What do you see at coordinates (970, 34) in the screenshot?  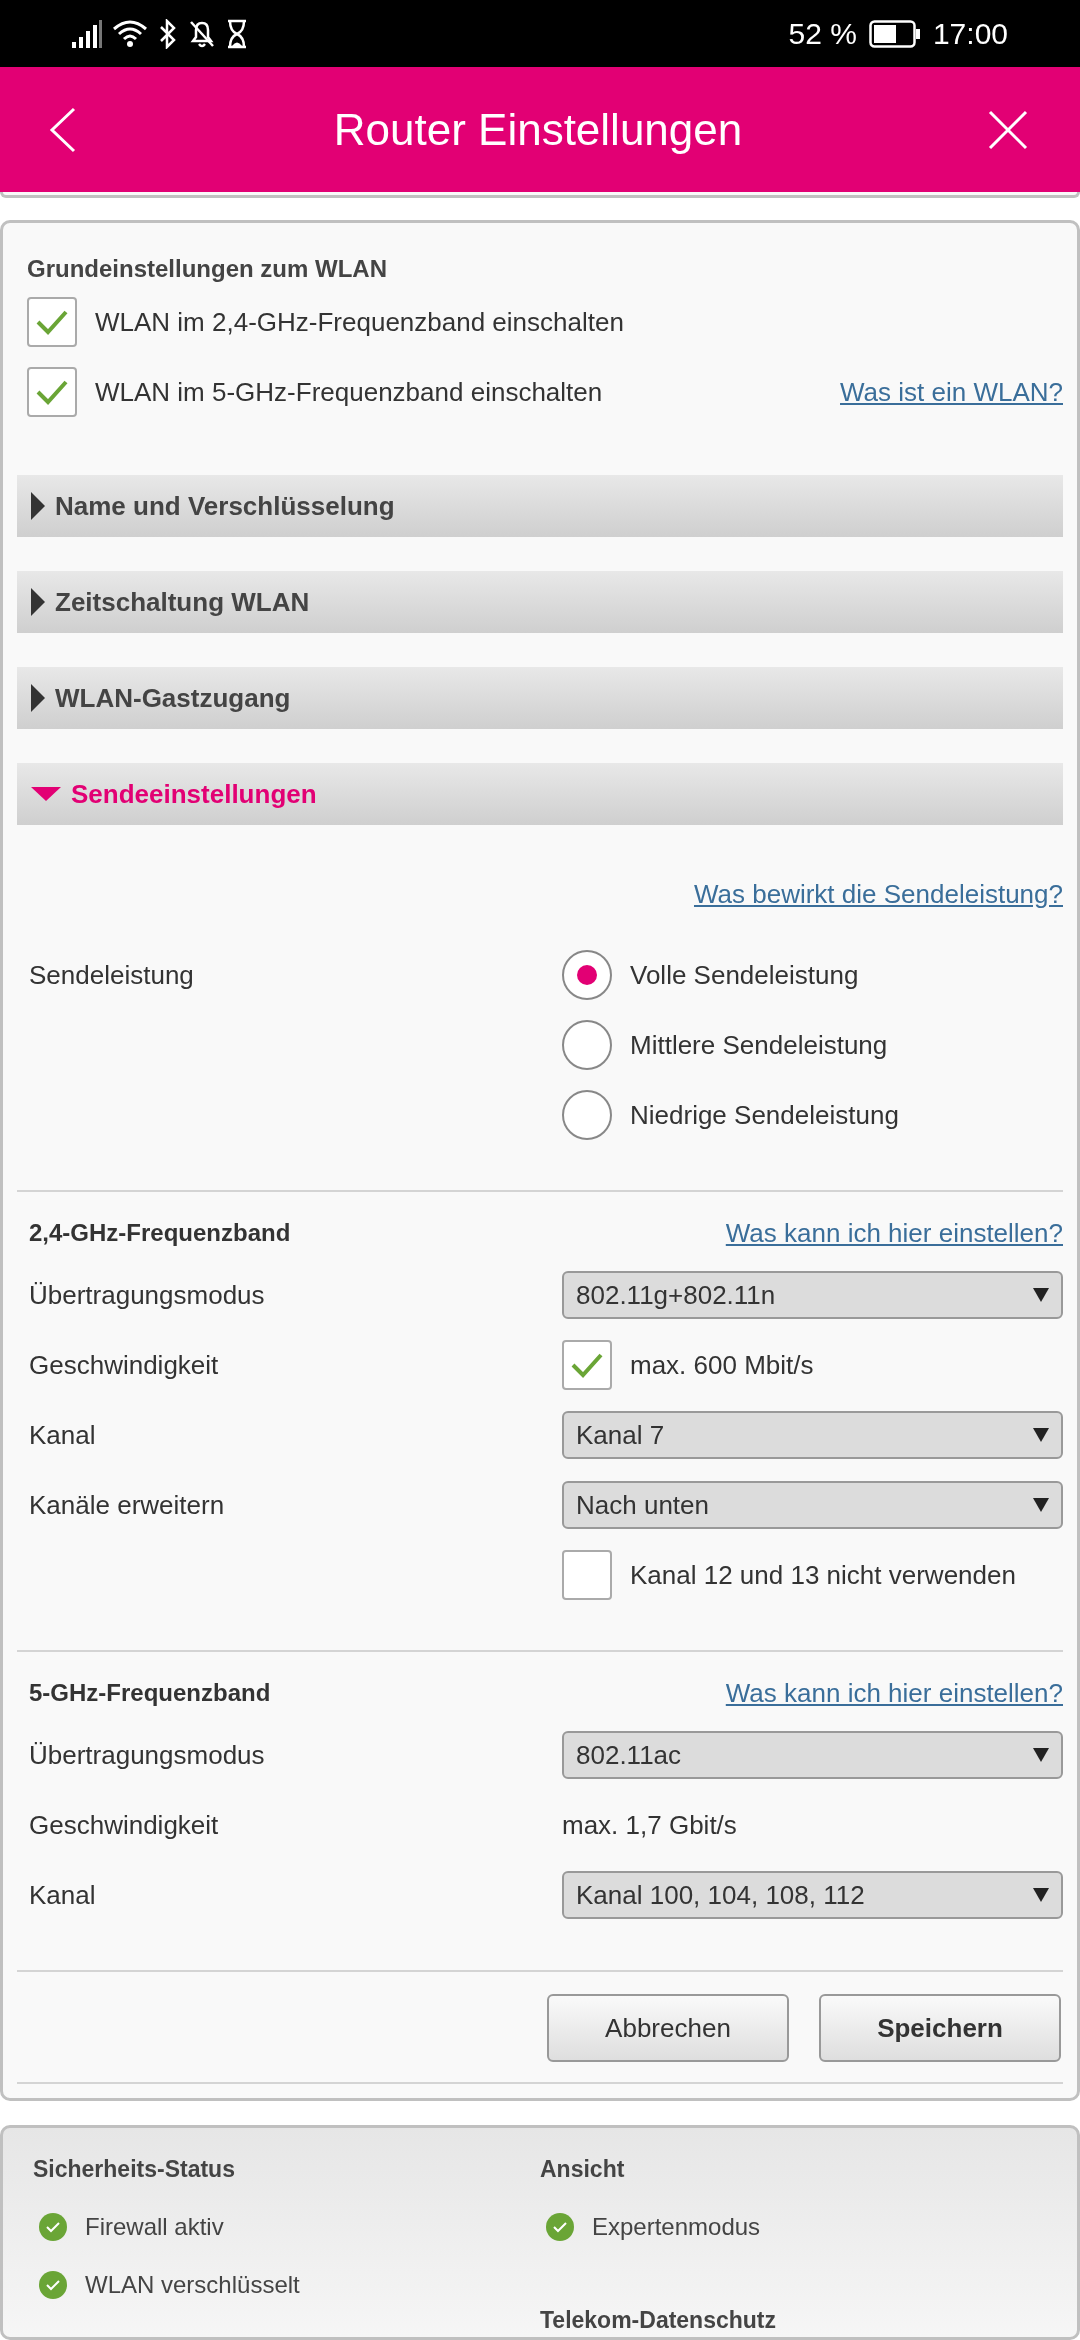 I see `clock: 17:00` at bounding box center [970, 34].